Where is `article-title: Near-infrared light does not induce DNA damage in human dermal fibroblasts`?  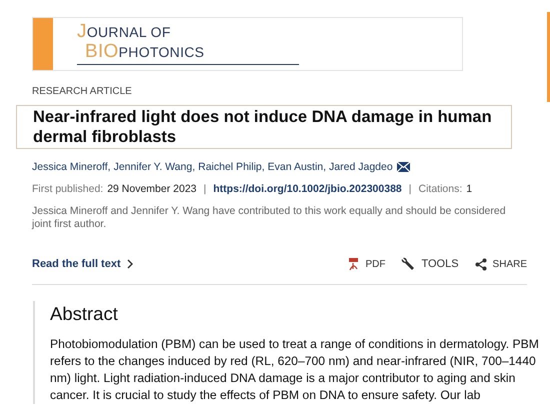
article-title: Near-infrared light does not induce DNA damage in human dermal fibroblasts is located at coordinates (264, 127).